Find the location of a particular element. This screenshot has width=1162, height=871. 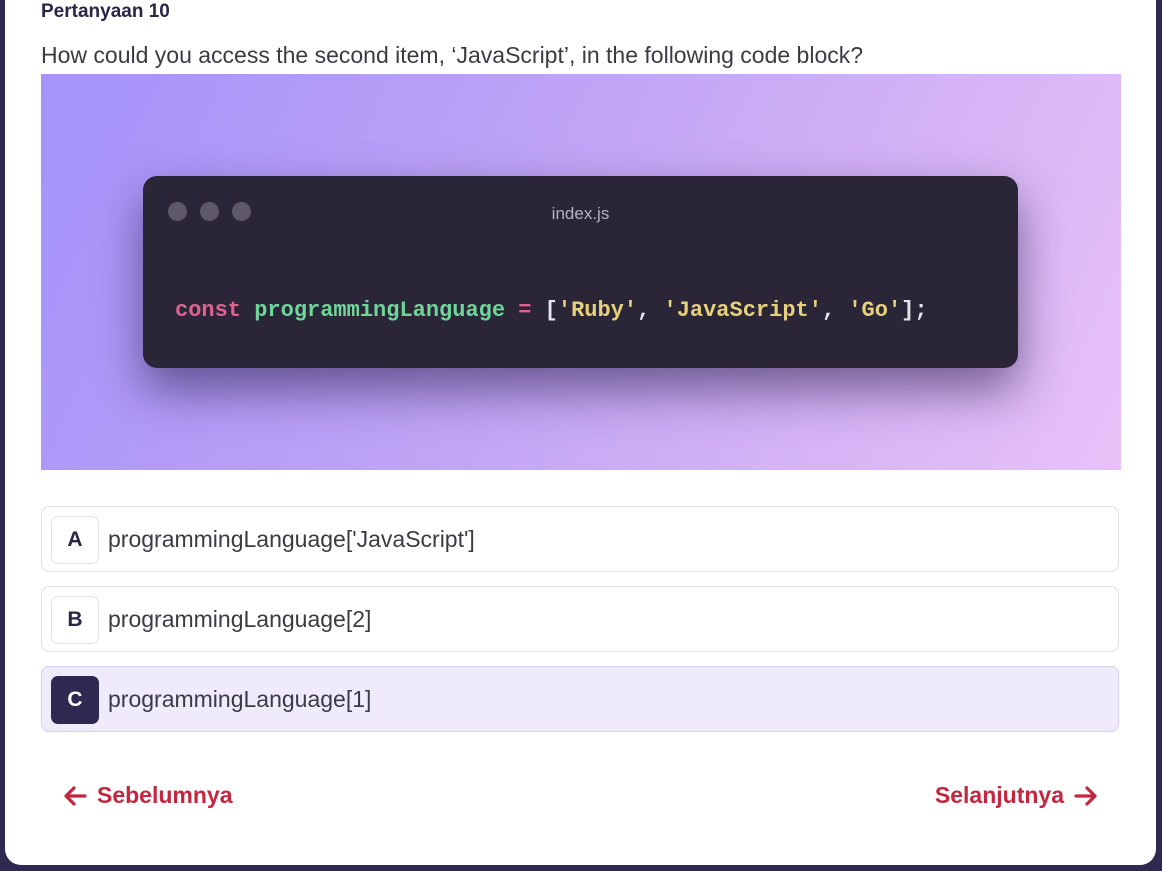

option-letter-badge: B is located at coordinates (75, 620).